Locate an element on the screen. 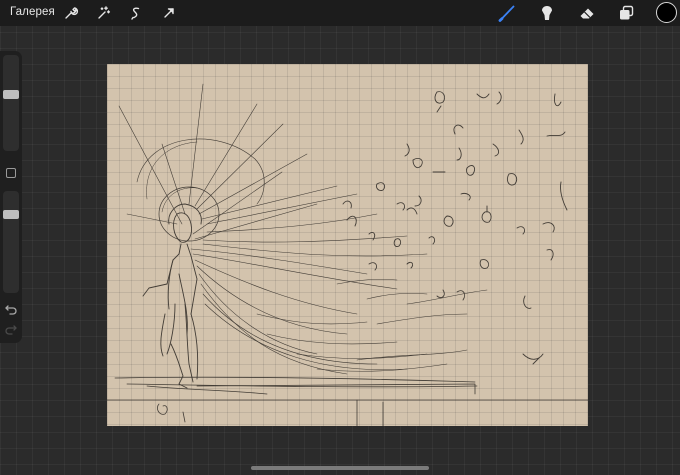 This screenshot has height=475, width=680. halo-arc is located at coordinates (200, 171).